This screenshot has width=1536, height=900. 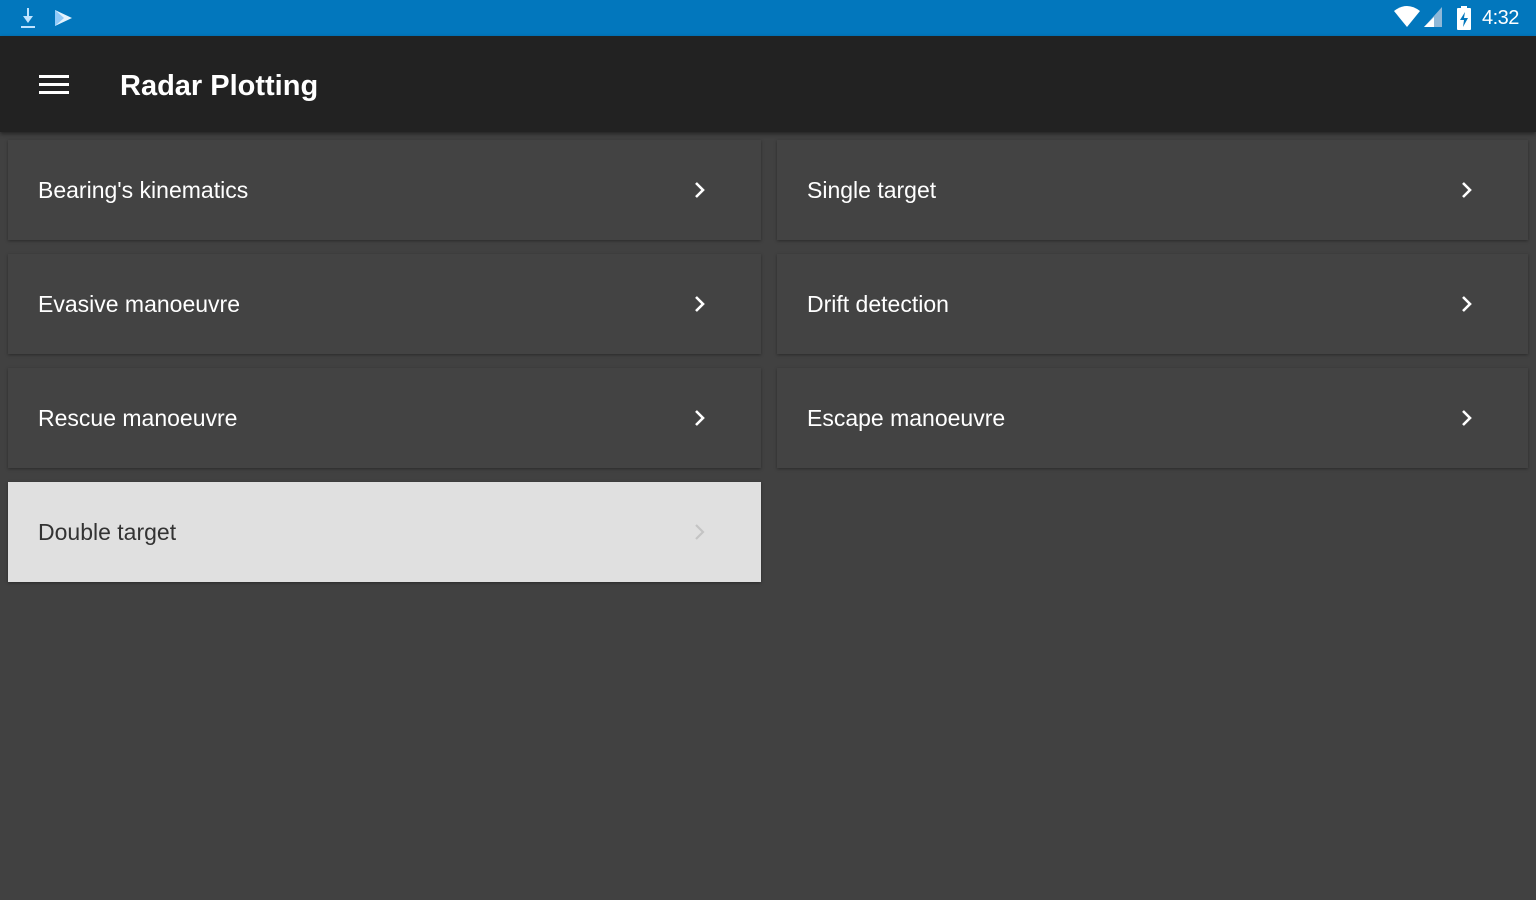 I want to click on app-bar: Radar Plotting, so click(x=768, y=84).